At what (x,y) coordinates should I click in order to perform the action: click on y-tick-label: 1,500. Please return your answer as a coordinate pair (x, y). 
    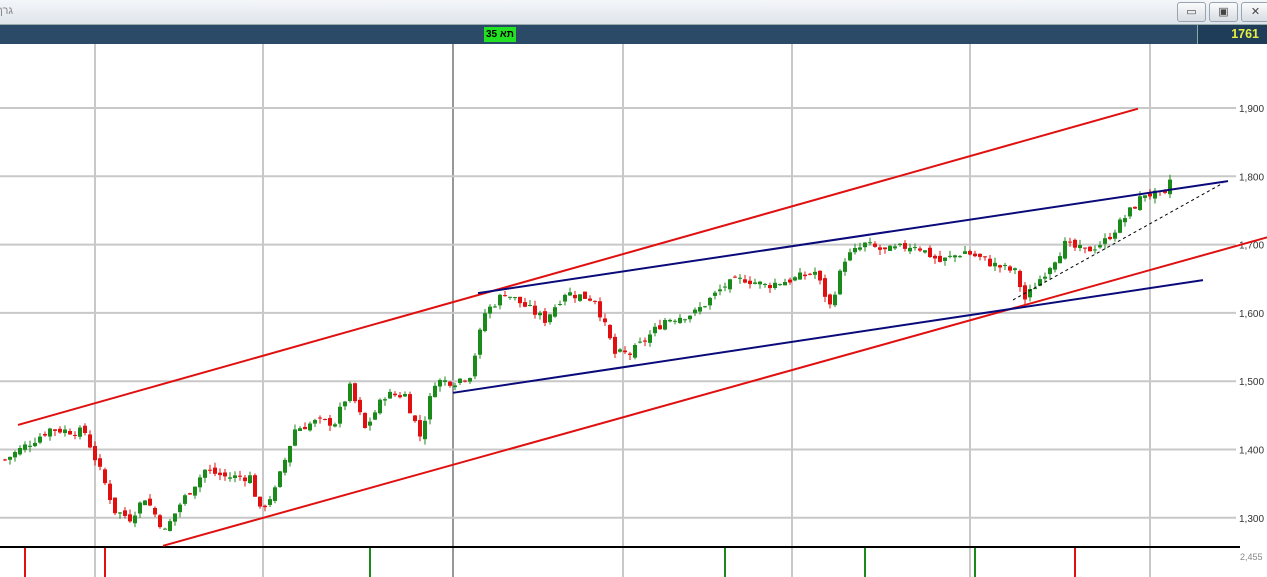
    Looking at the image, I should click on (1251, 382).